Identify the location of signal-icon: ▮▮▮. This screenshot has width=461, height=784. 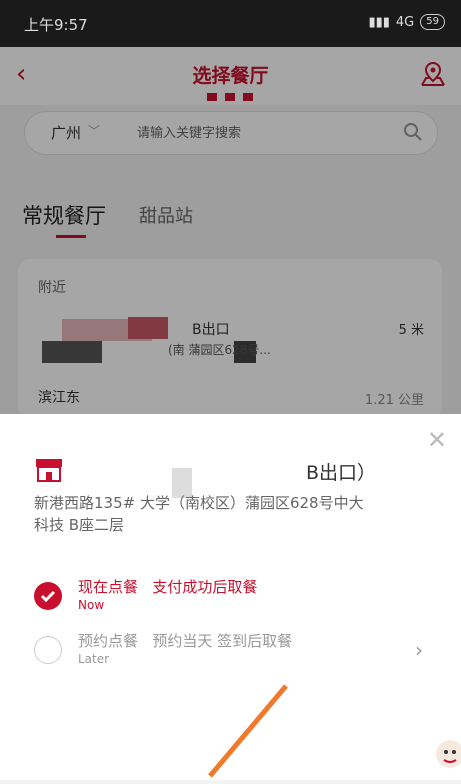
(379, 22).